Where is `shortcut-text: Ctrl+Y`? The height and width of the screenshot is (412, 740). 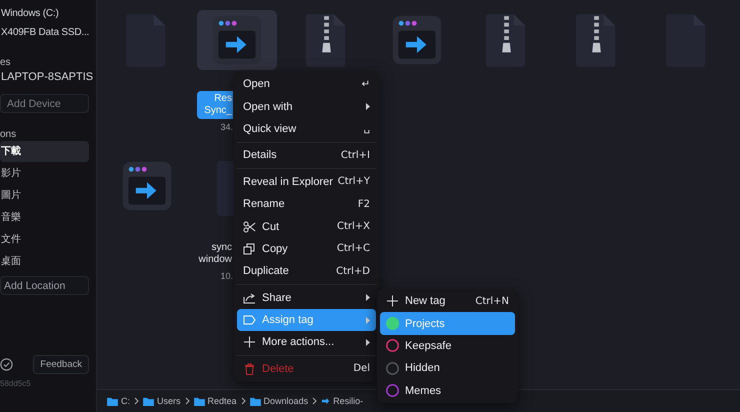 shortcut-text: Ctrl+Y is located at coordinates (354, 182).